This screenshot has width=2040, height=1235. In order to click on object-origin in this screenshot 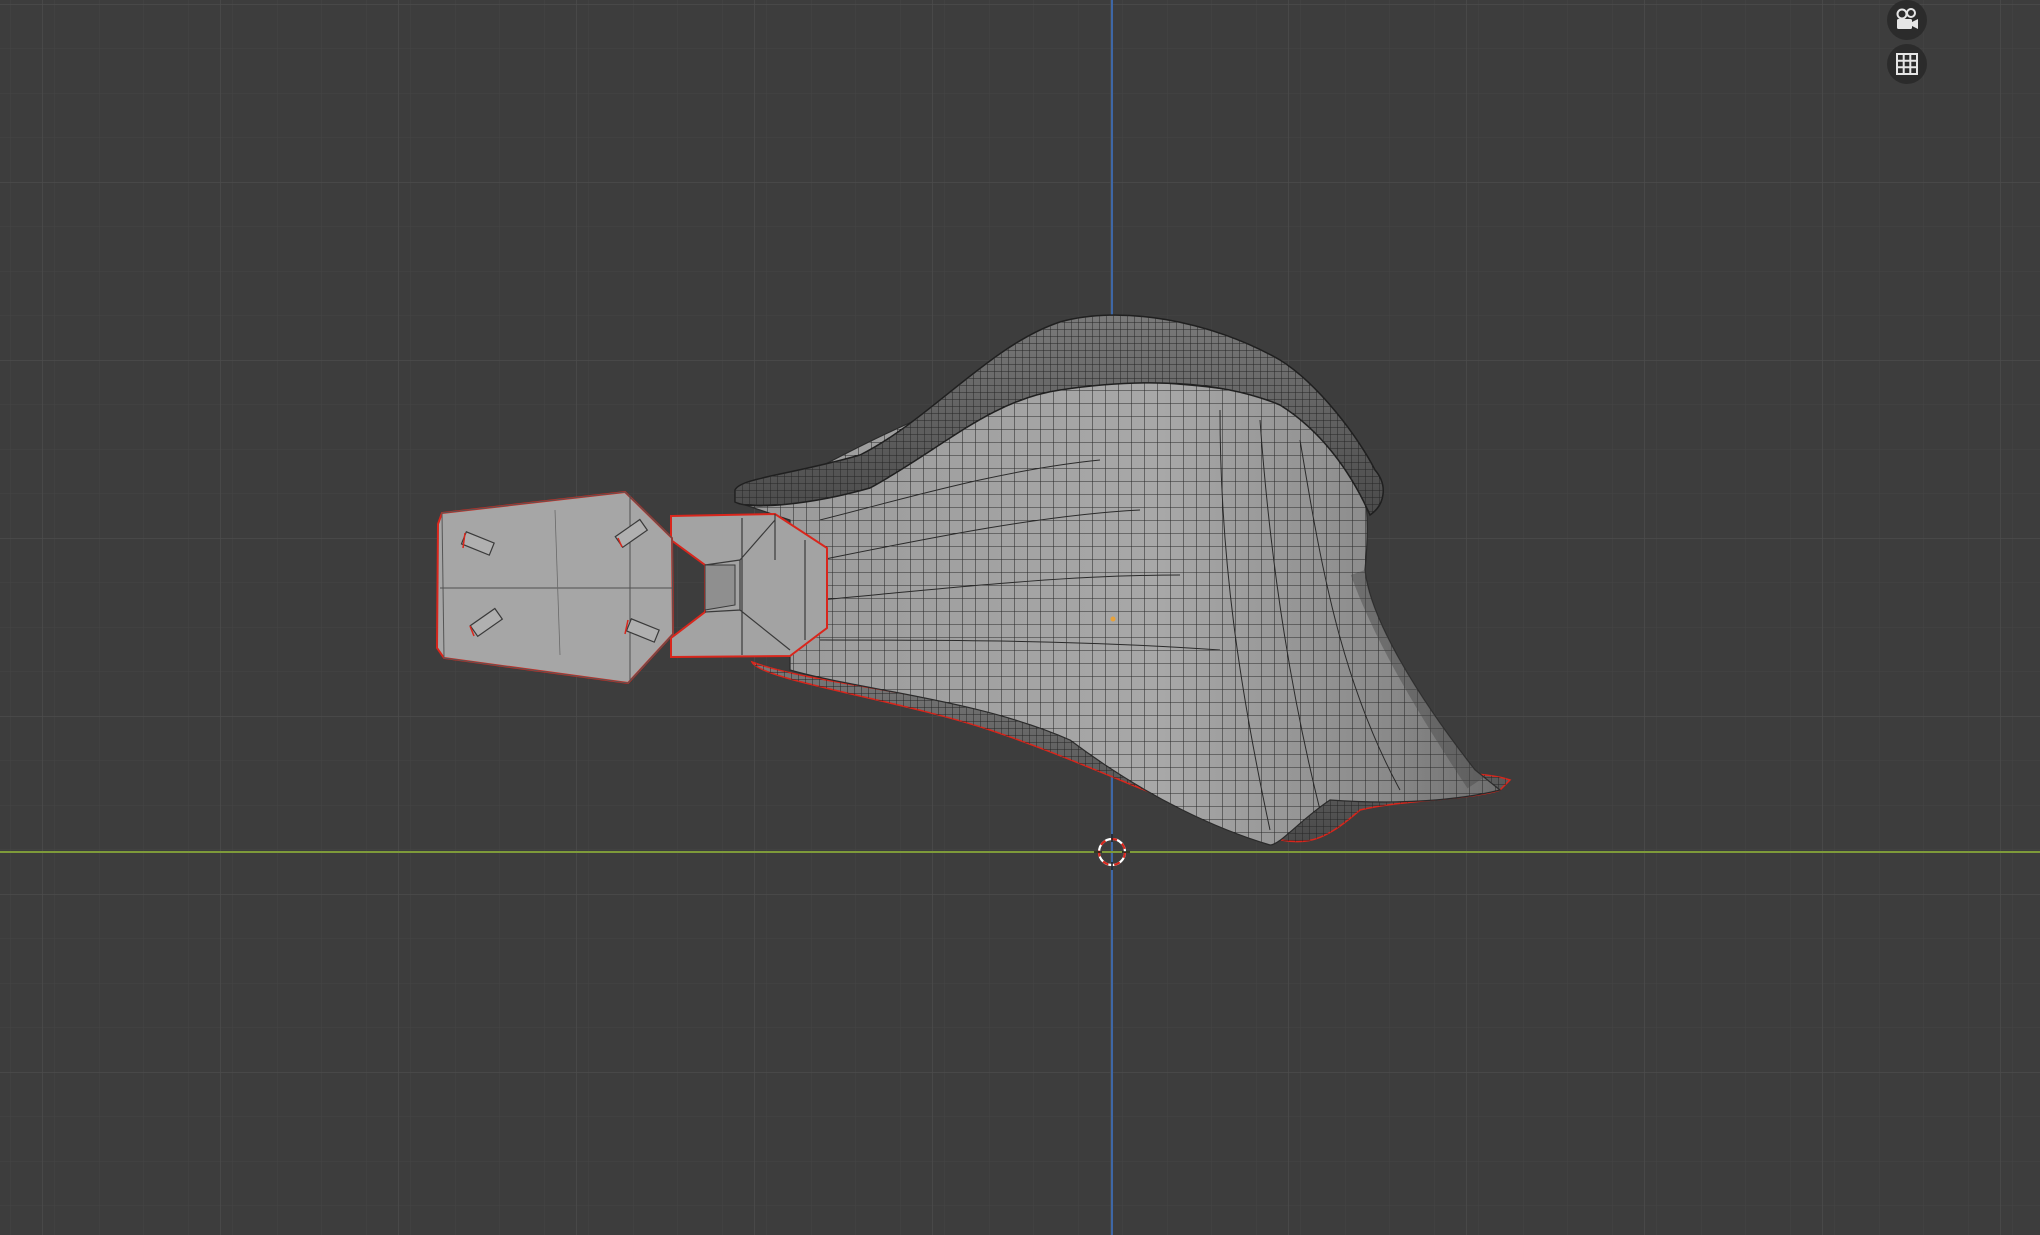, I will do `click(1113, 619)`.